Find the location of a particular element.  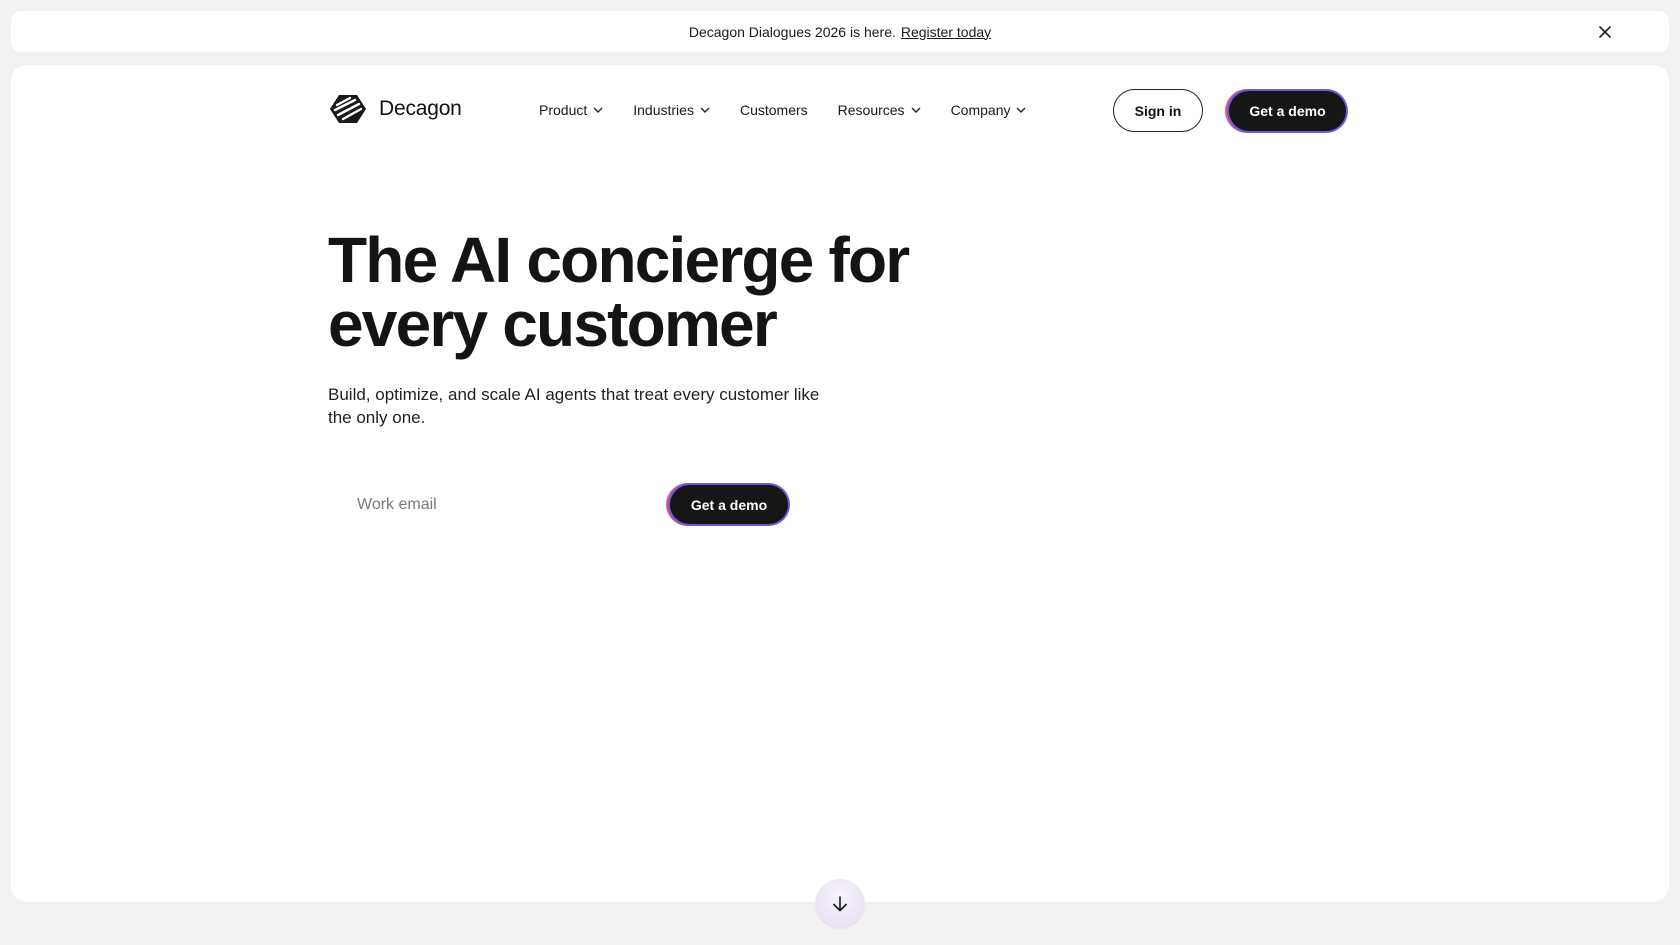

nav-item-company: Company is located at coordinates (989, 110).